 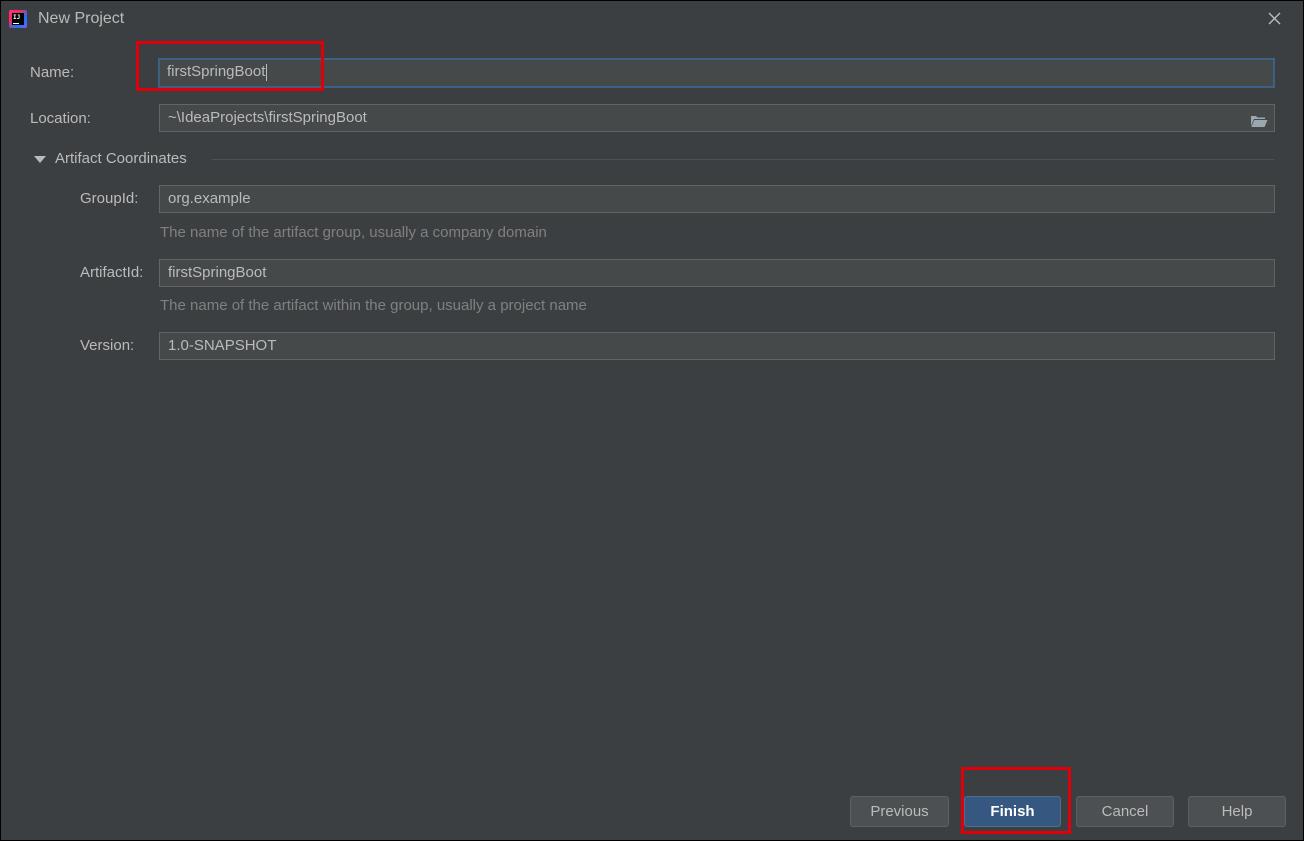 I want to click on location-label: Location:, so click(x=60, y=118).